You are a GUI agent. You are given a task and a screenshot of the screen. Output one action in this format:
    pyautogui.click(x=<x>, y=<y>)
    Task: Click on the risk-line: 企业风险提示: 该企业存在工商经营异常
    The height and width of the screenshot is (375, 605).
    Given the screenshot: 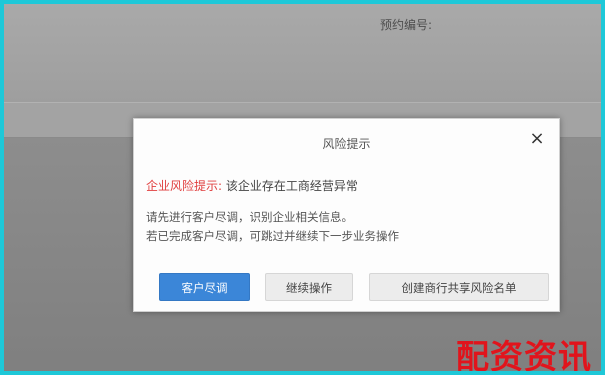 What is the action you would take?
    pyautogui.click(x=252, y=185)
    